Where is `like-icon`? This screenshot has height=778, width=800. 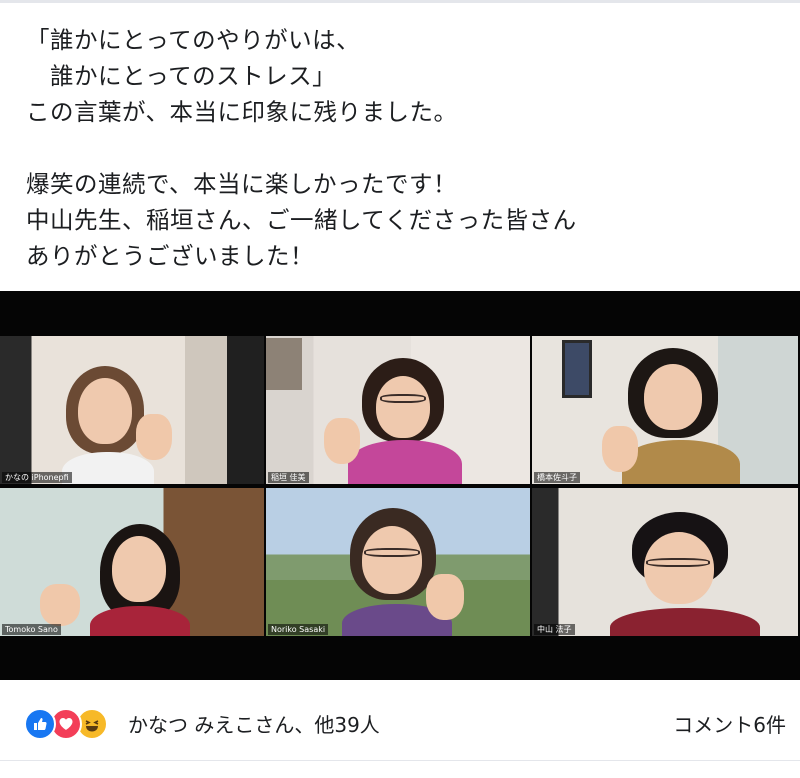 like-icon is located at coordinates (40, 724).